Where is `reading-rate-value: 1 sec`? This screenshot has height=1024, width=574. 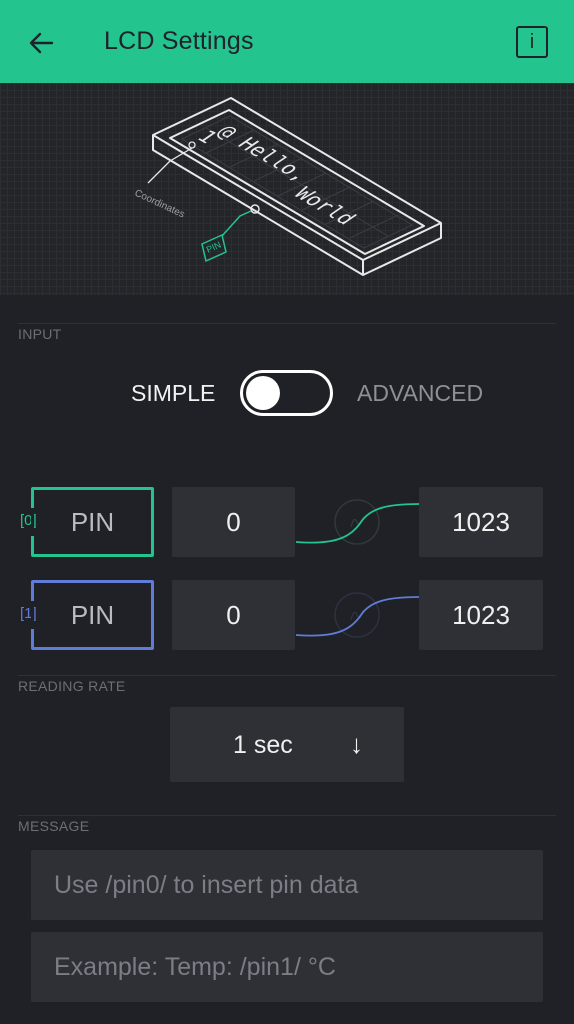 reading-rate-value: 1 sec is located at coordinates (263, 745).